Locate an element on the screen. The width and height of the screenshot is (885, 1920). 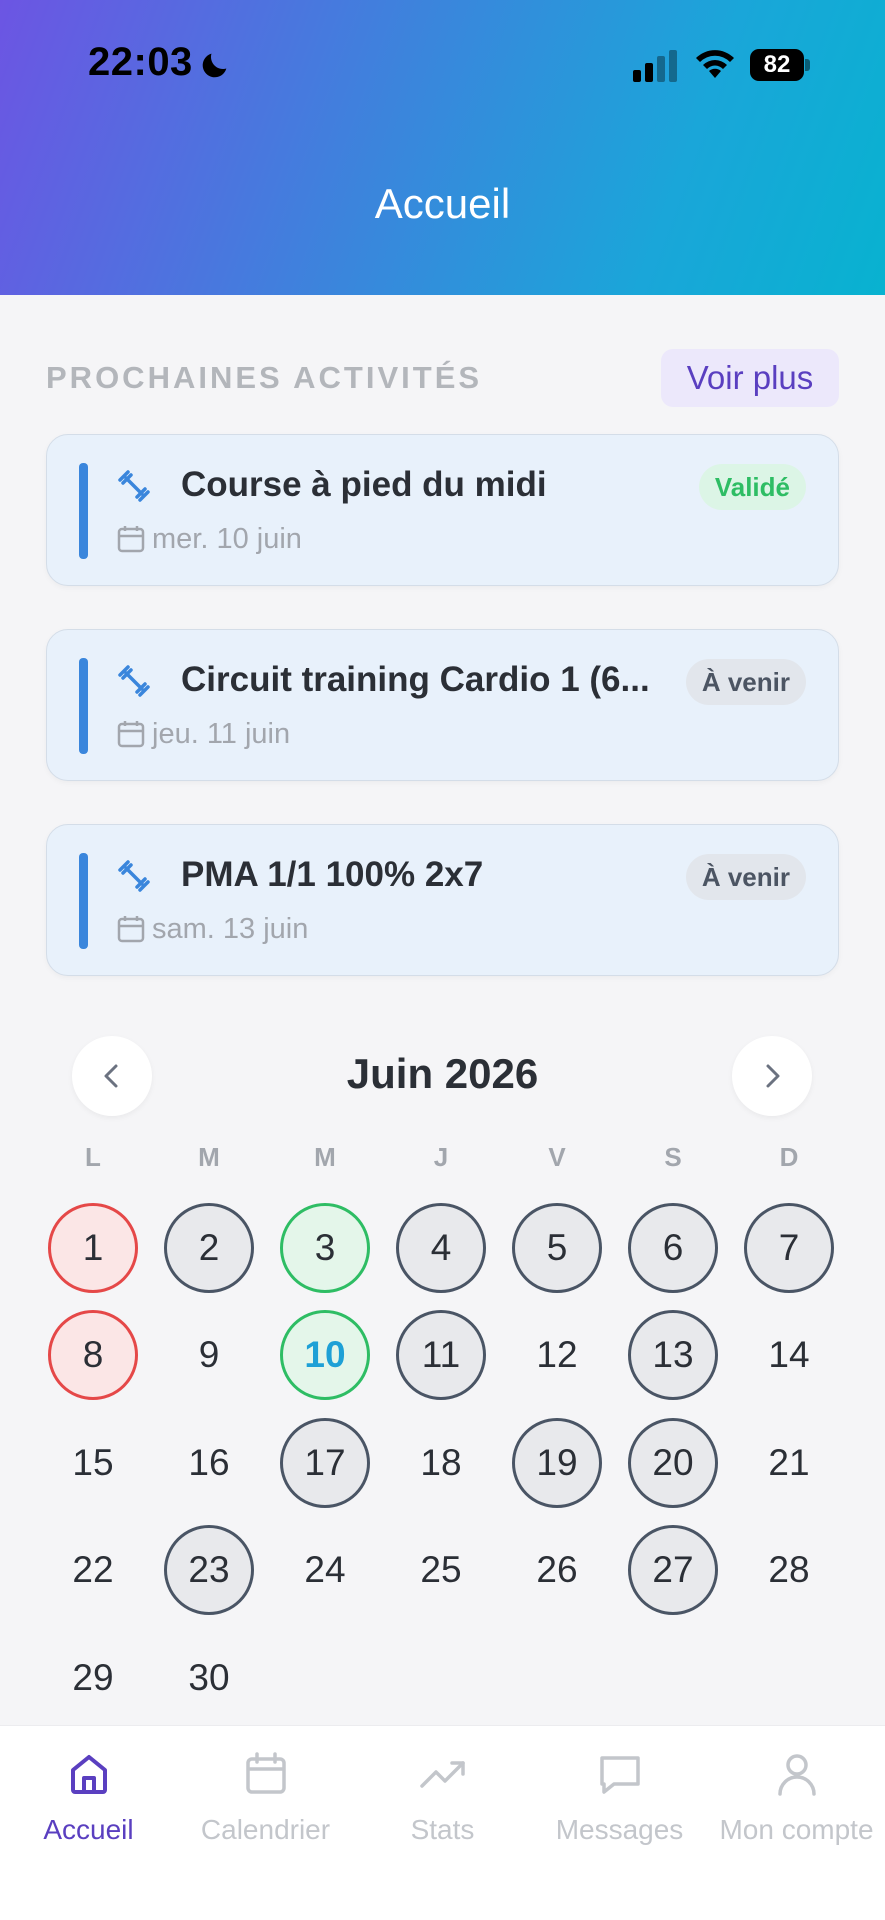
tab-label: Messages is located at coordinates (619, 1829).